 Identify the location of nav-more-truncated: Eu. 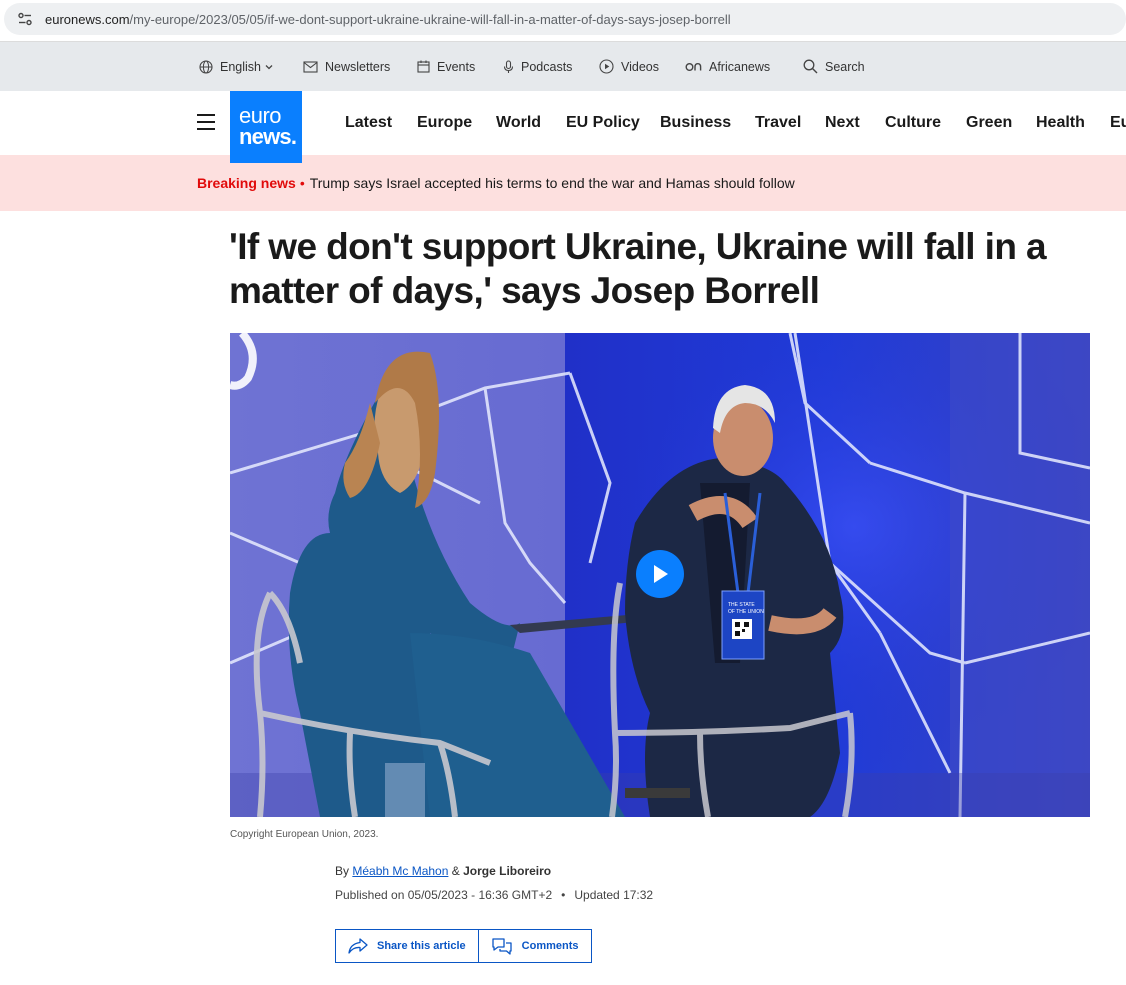
(1118, 123).